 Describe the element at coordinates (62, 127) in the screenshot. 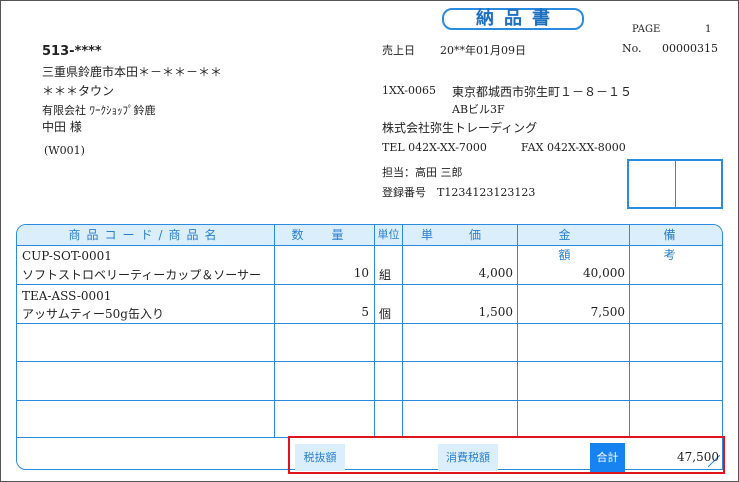

I see `customer-person: 中田 様` at that location.